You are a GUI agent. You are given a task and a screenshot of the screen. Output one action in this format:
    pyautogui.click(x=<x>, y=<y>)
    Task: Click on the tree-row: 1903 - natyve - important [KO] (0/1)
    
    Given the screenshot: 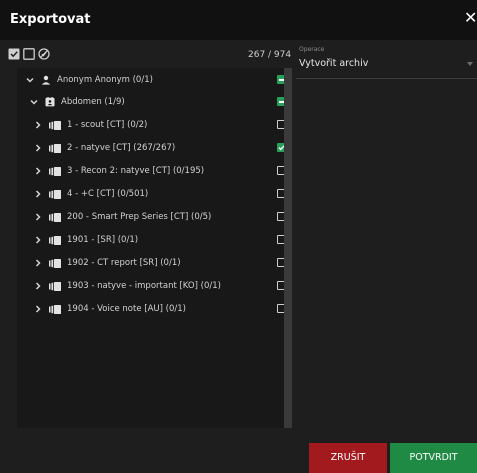 What is the action you would take?
    pyautogui.click(x=158, y=286)
    